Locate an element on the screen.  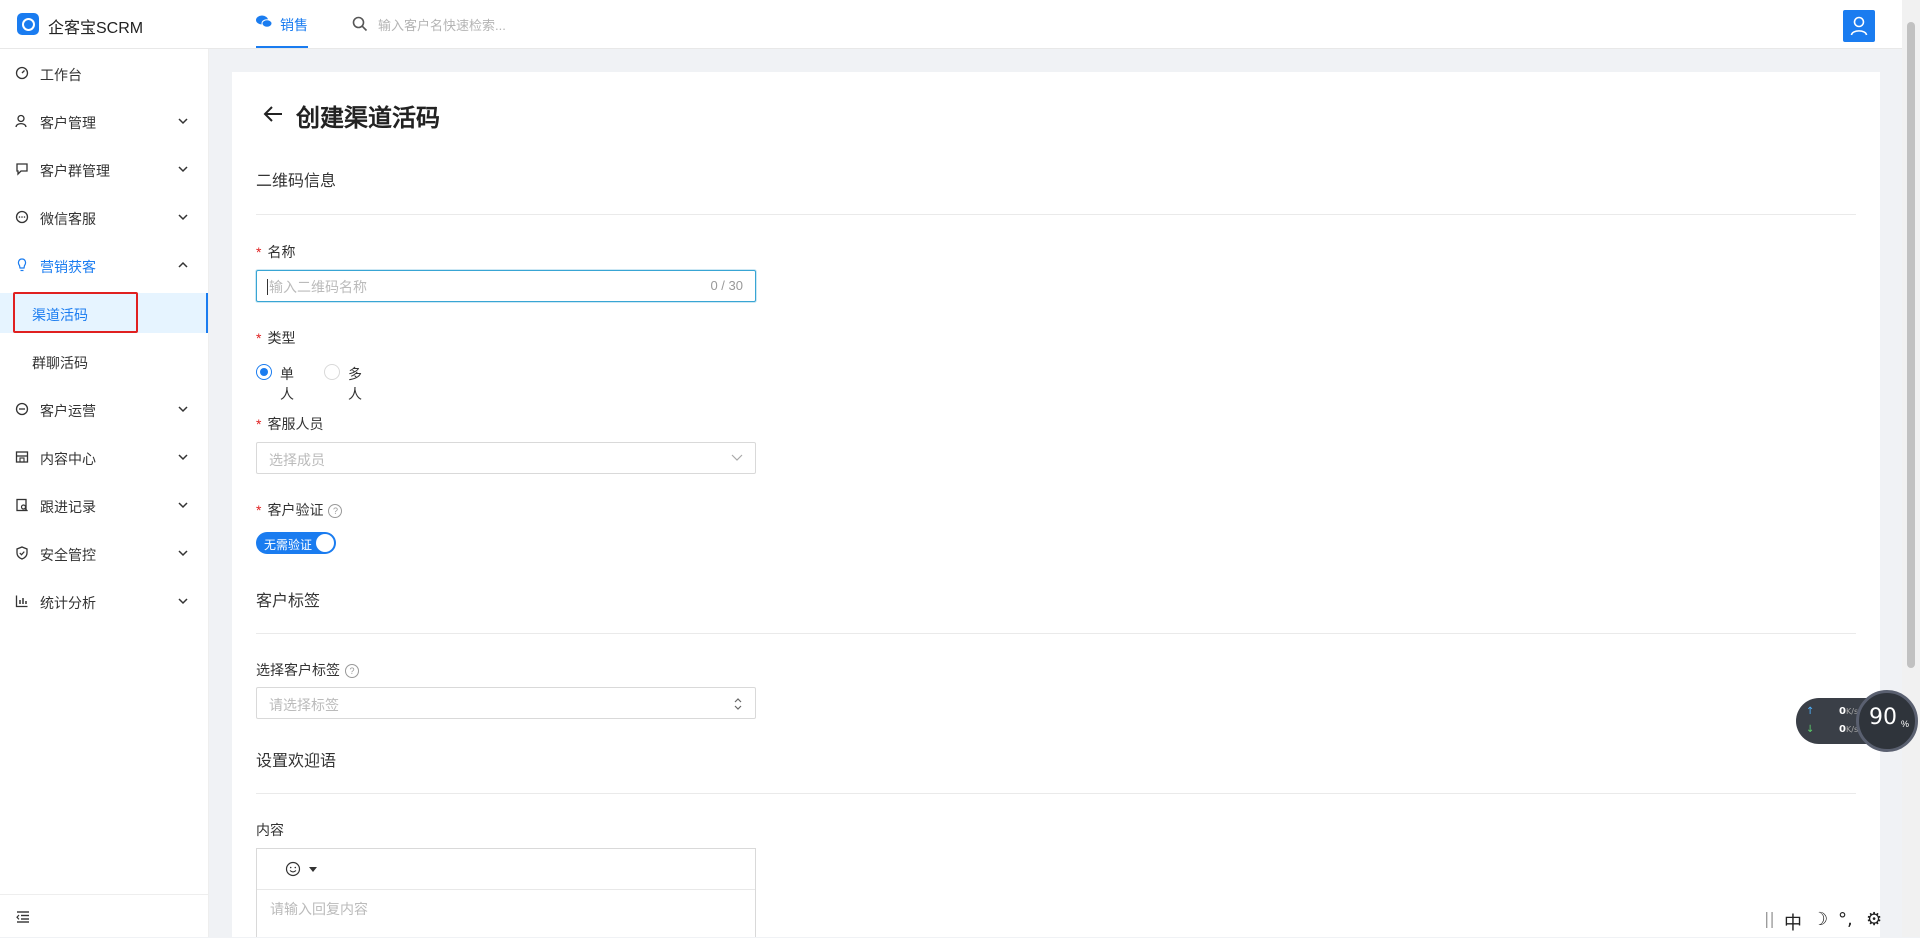
sidebar-item-workbench: 工作台 is located at coordinates (104, 73).